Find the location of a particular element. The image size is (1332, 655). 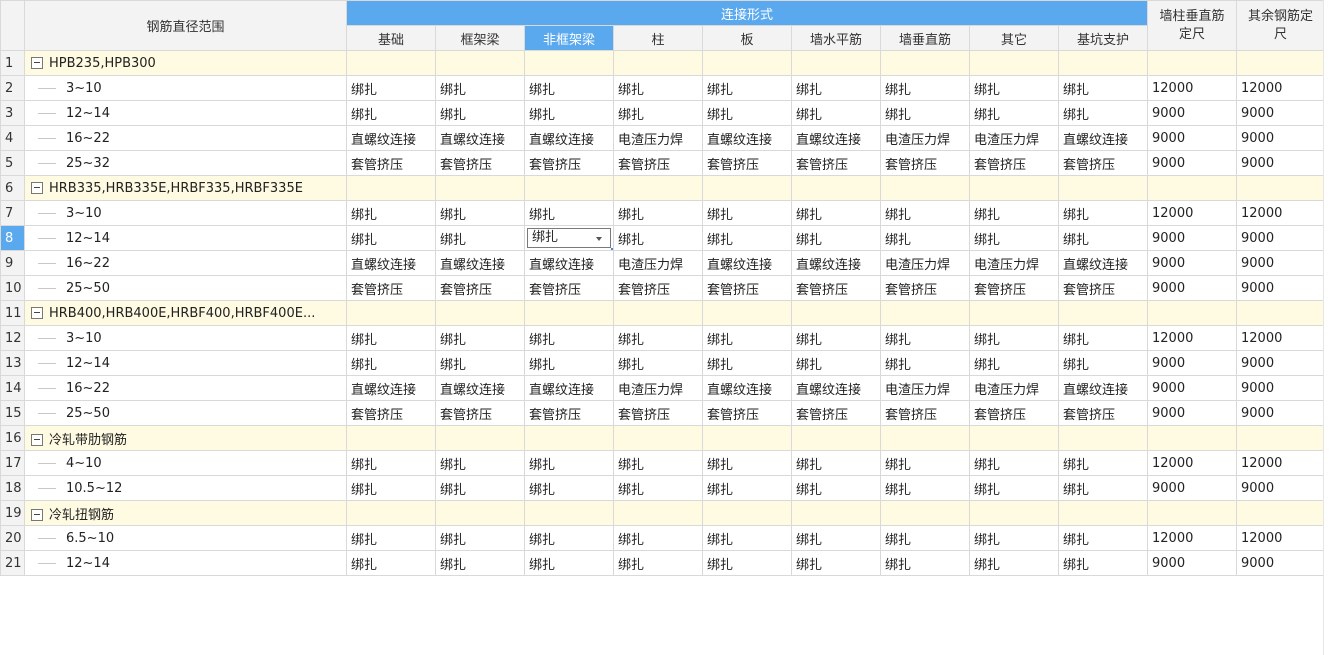

group-row: 19 冷轧扭钢筋 is located at coordinates (662, 513).